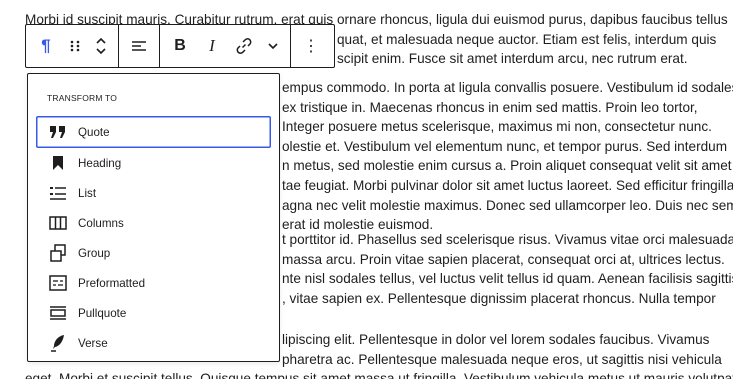  I want to click on bold-icon: B, so click(180, 45).